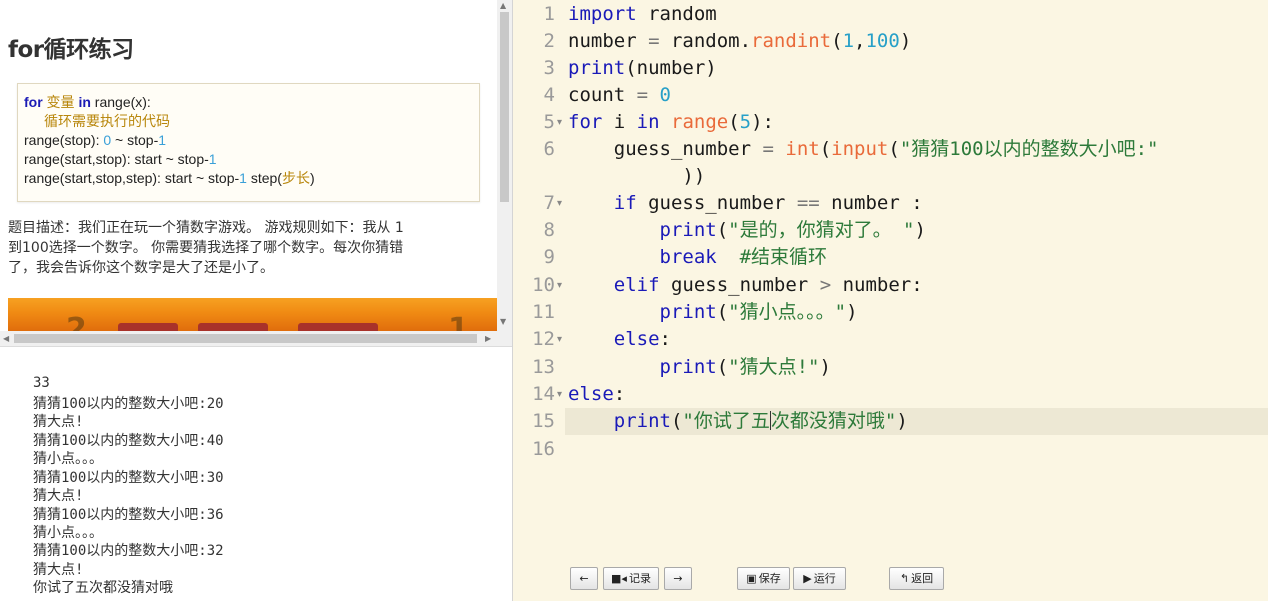  I want to click on lesson-banner-image: 2 1, so click(252, 314).